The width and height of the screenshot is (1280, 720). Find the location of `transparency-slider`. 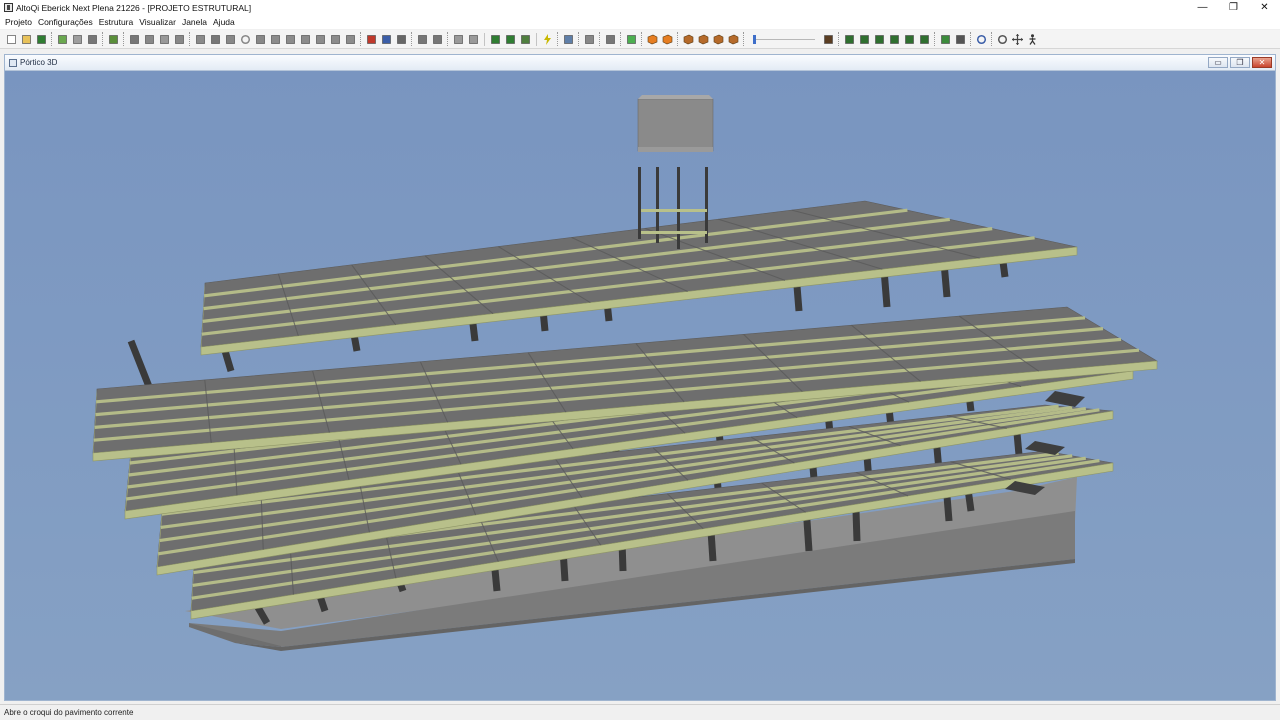

transparency-slider is located at coordinates (784, 39).